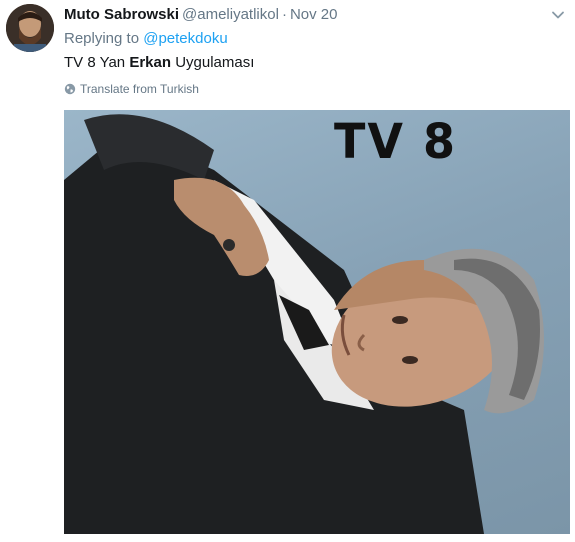 This screenshot has width=575, height=542. I want to click on tweet-text-part: Uygulaması, so click(215, 62).